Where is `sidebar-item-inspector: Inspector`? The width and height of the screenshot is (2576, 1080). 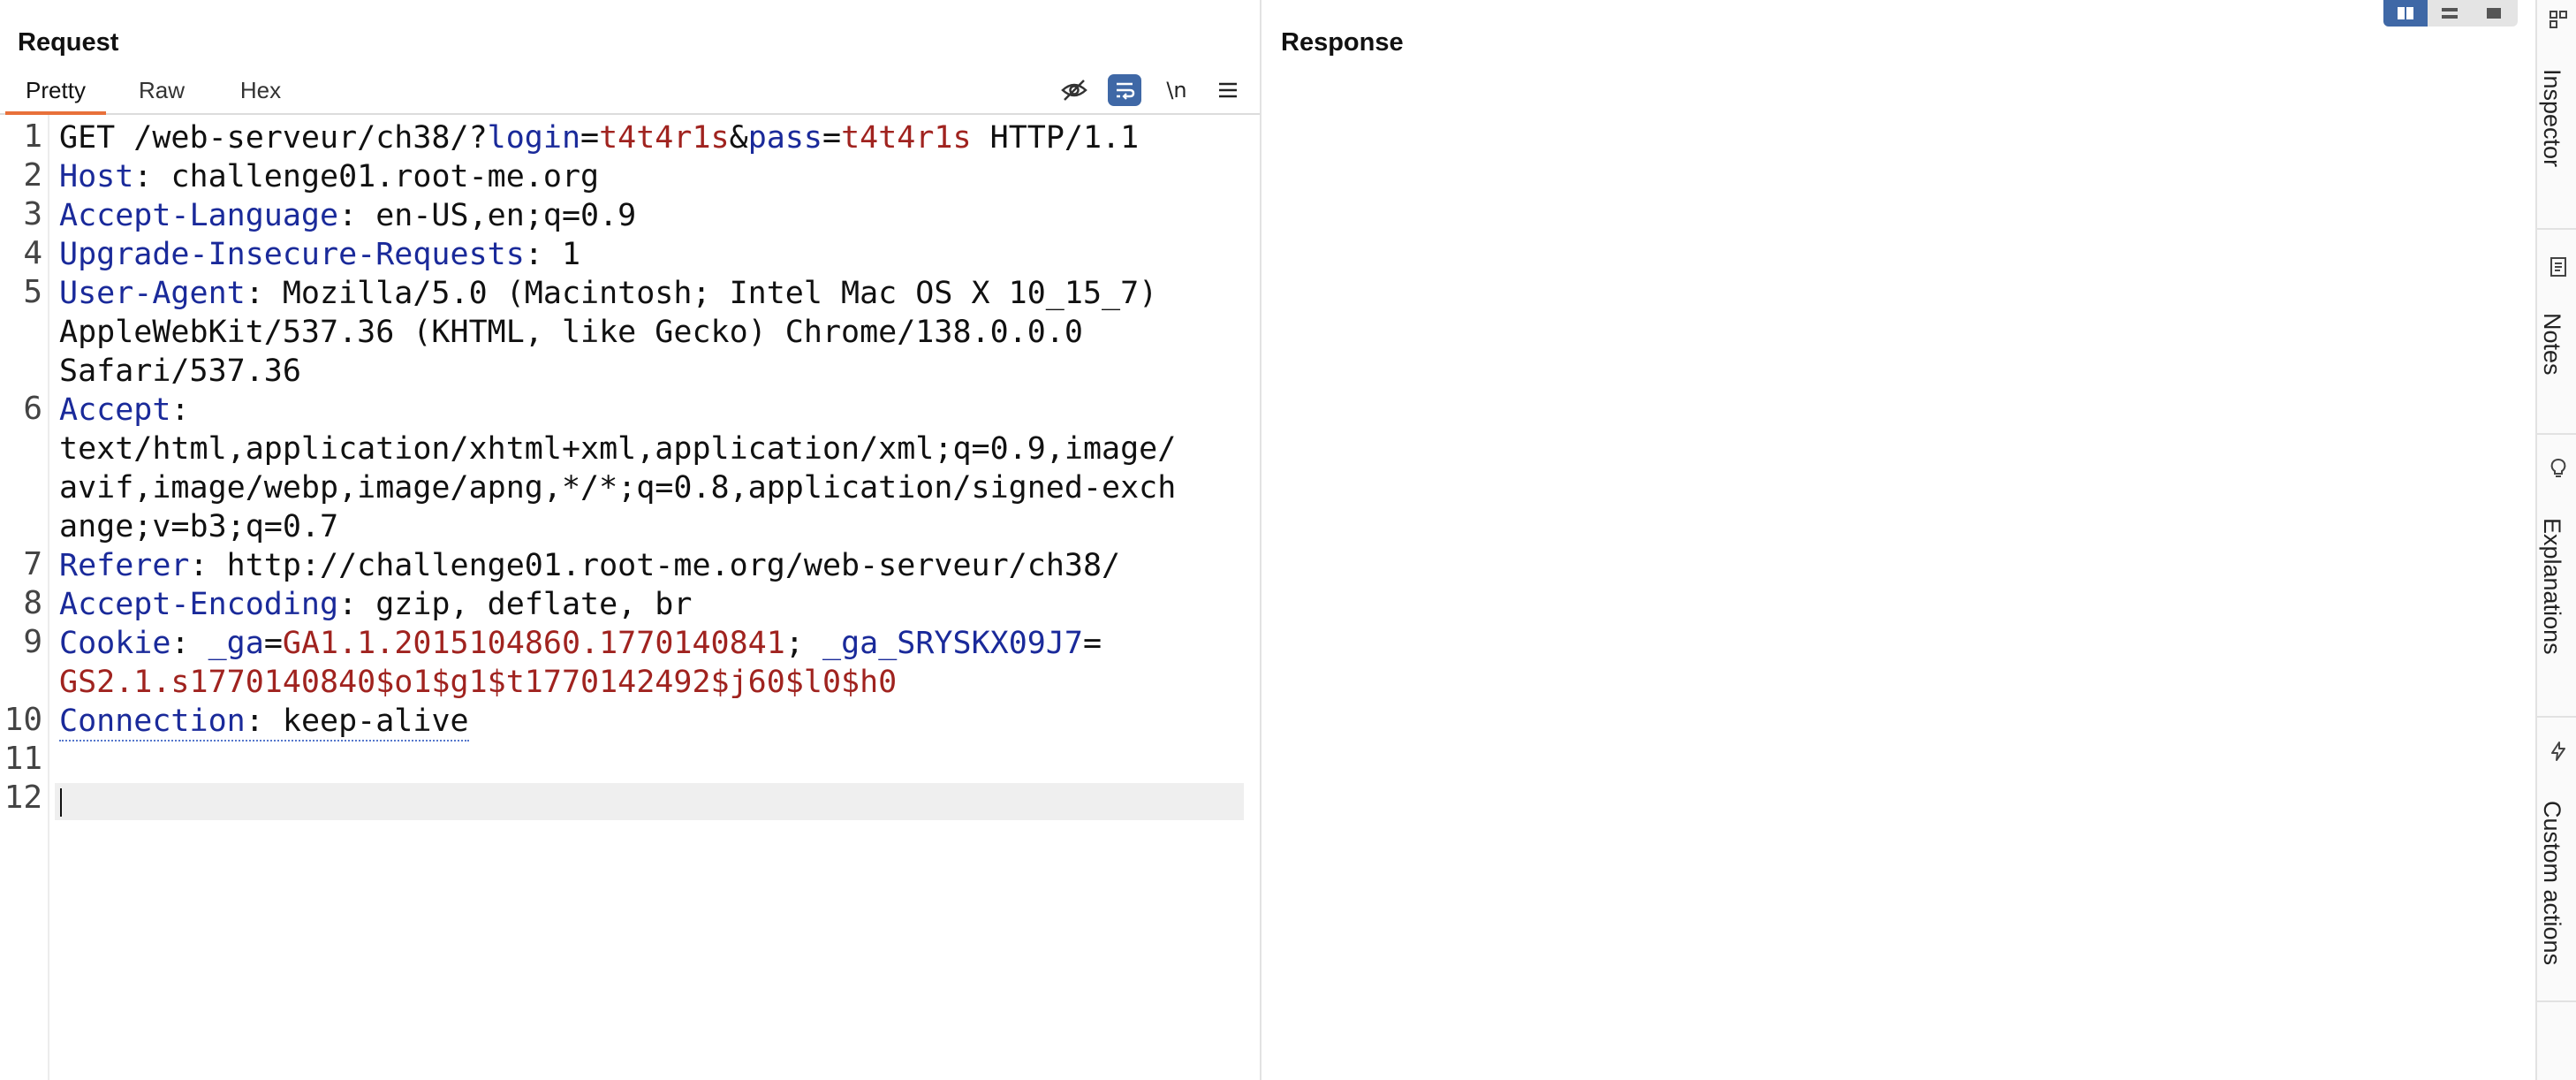 sidebar-item-inspector: Inspector is located at coordinates (2557, 114).